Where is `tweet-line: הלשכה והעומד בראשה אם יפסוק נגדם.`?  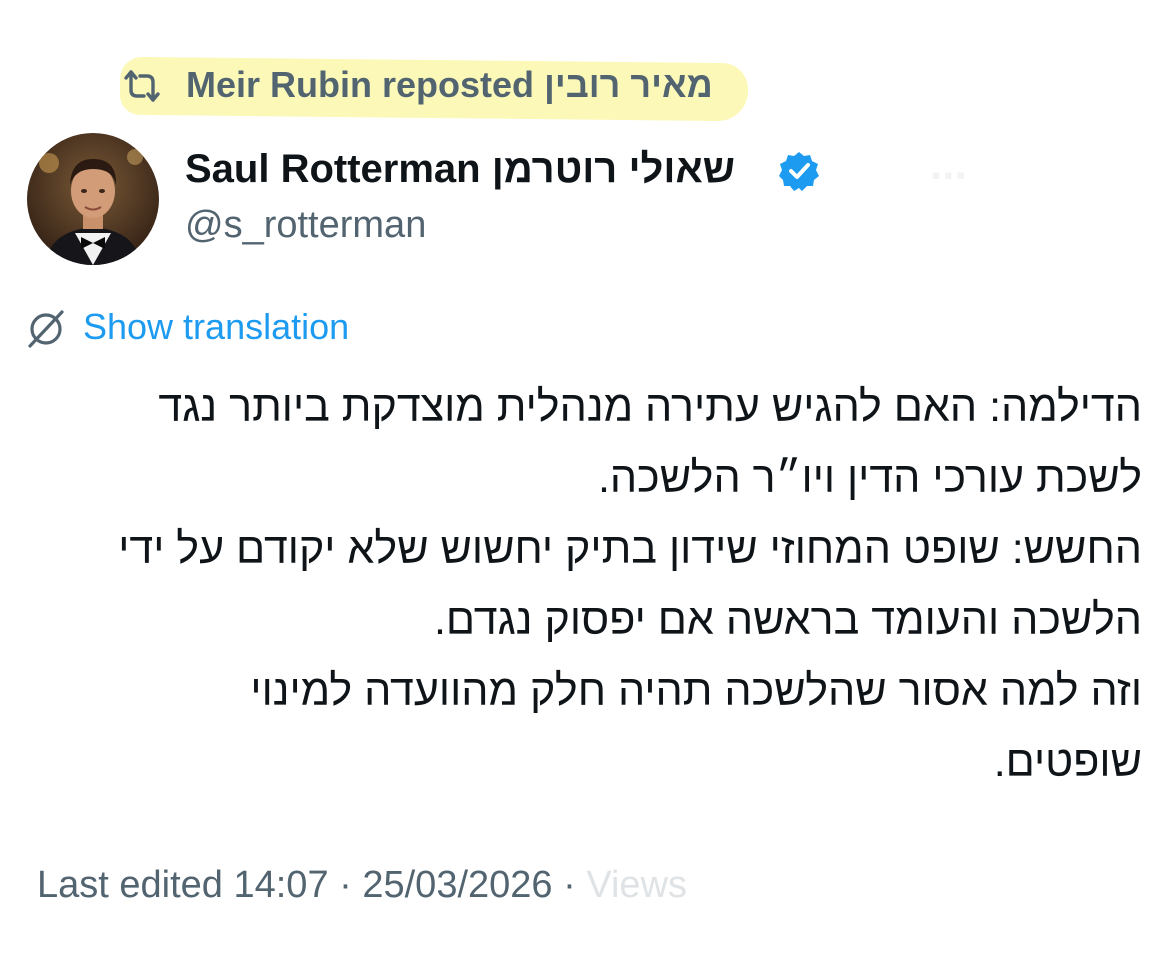
tweet-line: הלשכה והעומד בראשה אם יפסוק נגדם. is located at coordinates (787, 620).